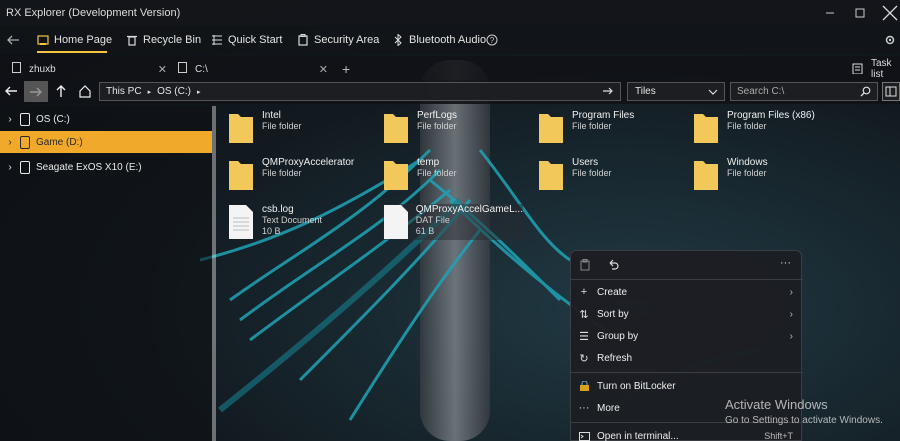 This screenshot has height=441, width=900. I want to click on watermark-line1: Activate Windows, so click(776, 404).